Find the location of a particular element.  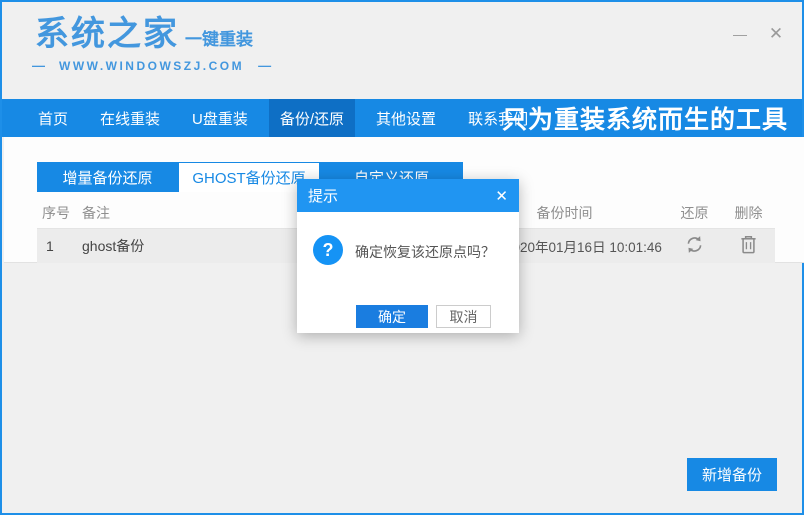

nav-items: 首页 在线重装 U盘重装 备份/还原 其他设置 联系我们 is located at coordinates (273, 118).